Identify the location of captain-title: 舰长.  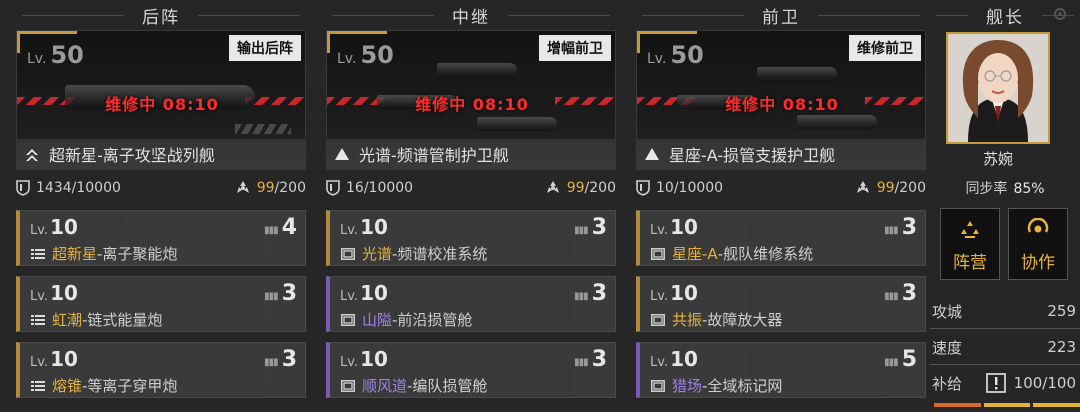
(1005, 17).